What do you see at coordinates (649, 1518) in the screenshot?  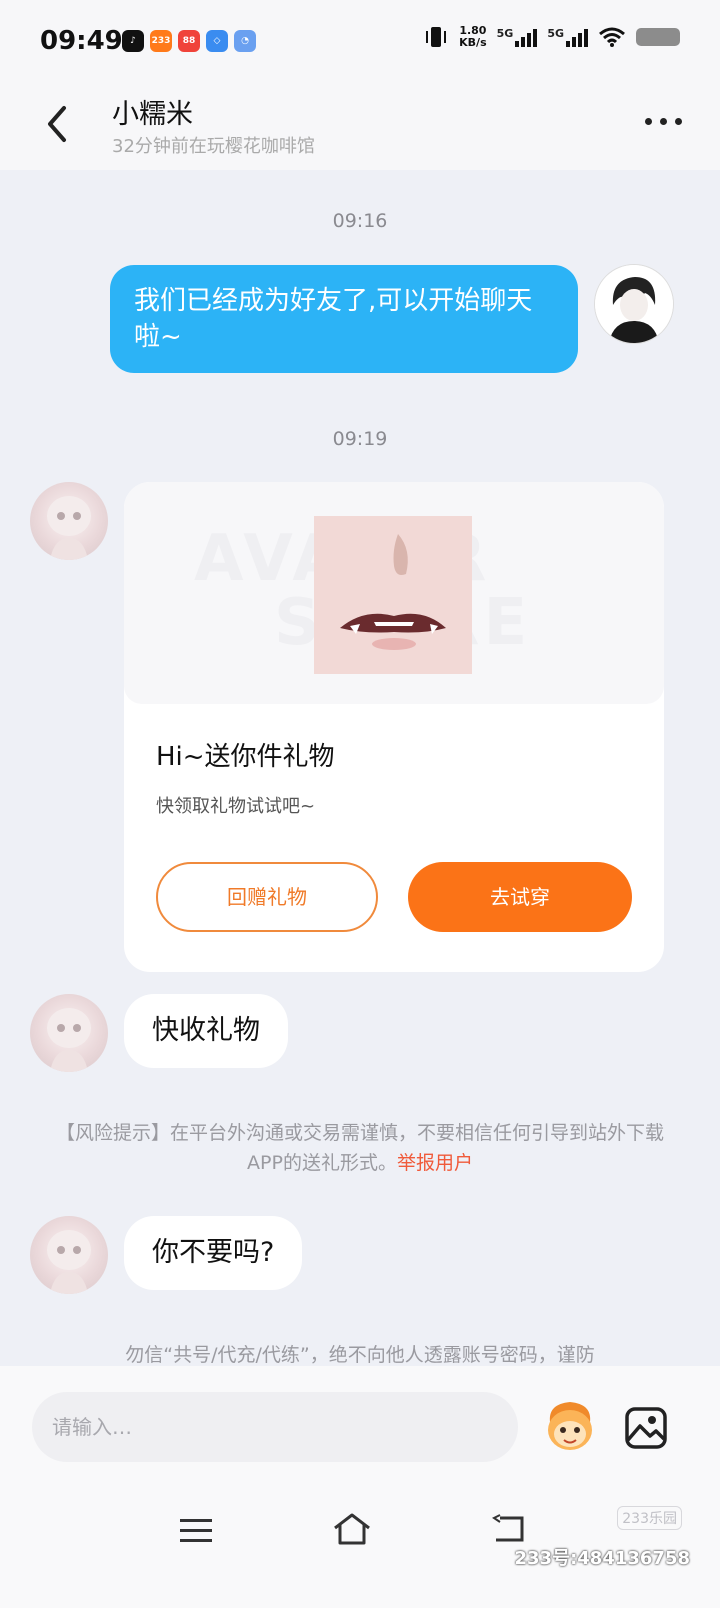 I see `app-watermark-badge: 233乐园` at bounding box center [649, 1518].